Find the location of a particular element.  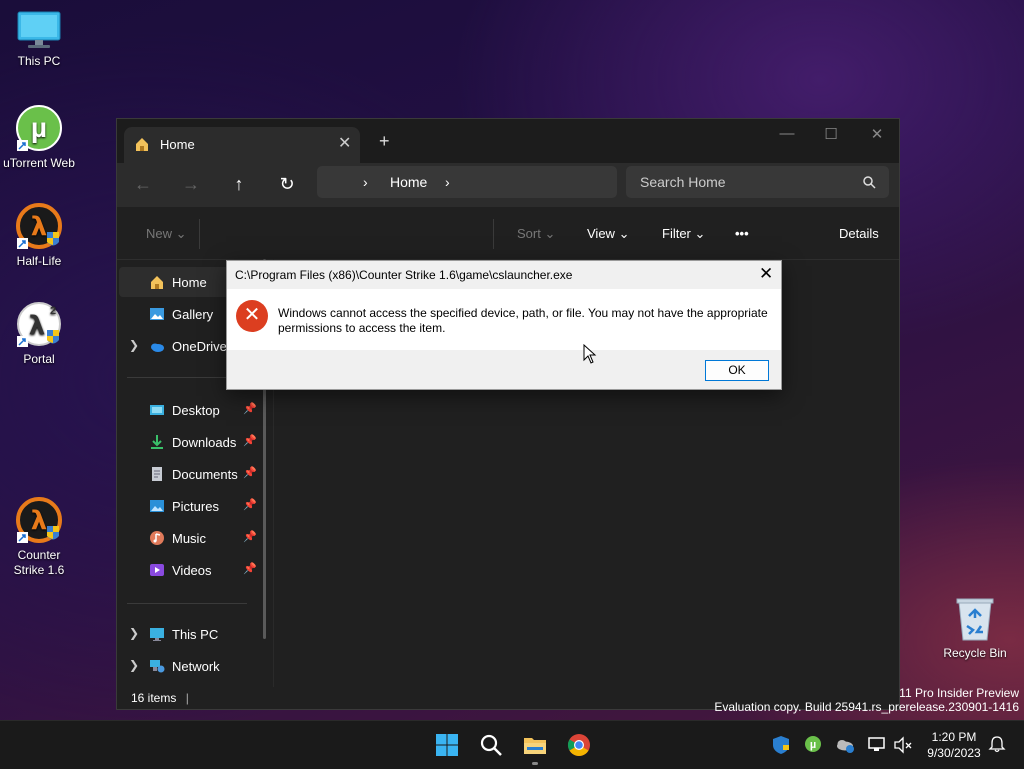

clock: 1:20 PM 9/30/2023 is located at coordinates (954, 745).